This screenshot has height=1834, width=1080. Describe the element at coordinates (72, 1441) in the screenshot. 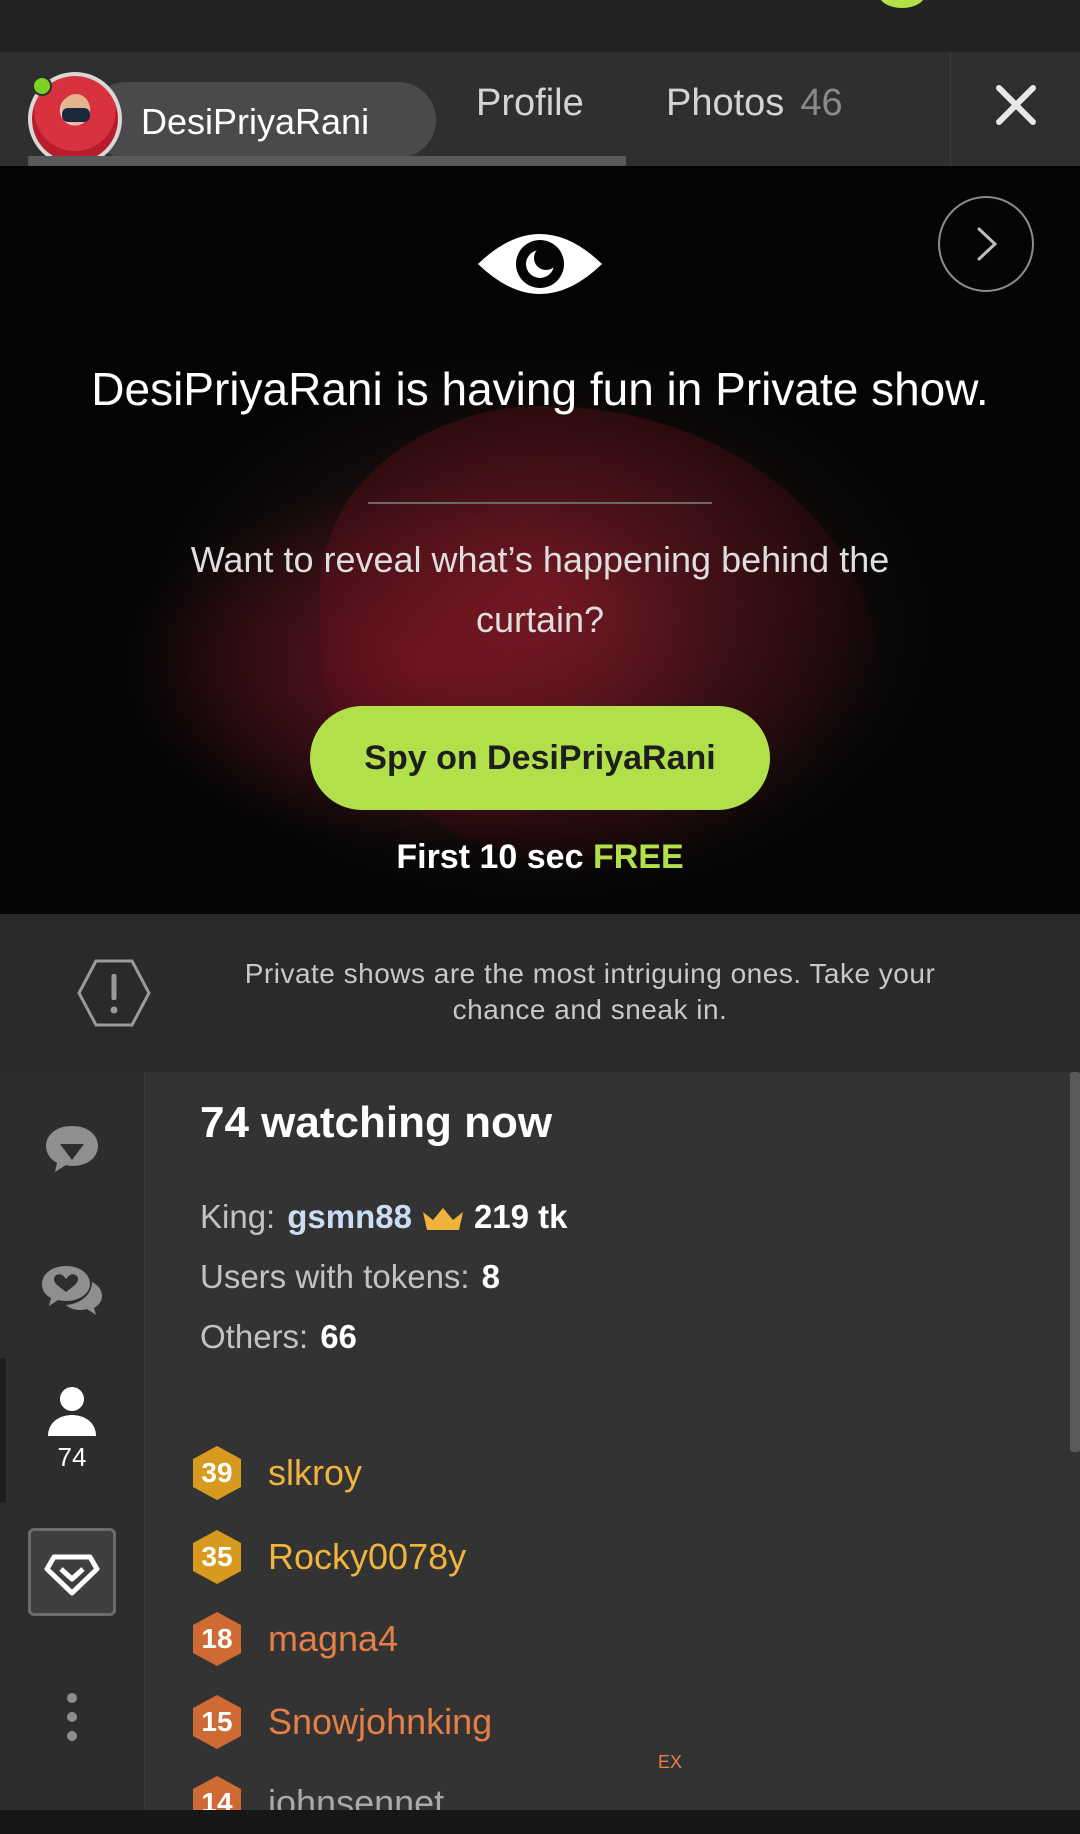

I see `sidebar: 74` at that location.